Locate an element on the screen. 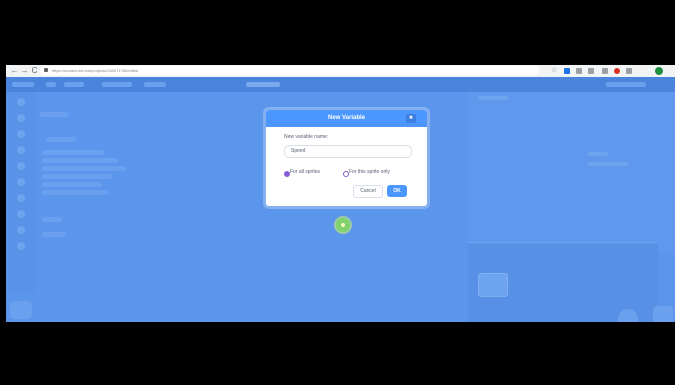 The image size is (675, 385). stage-area is located at coordinates (571, 172).